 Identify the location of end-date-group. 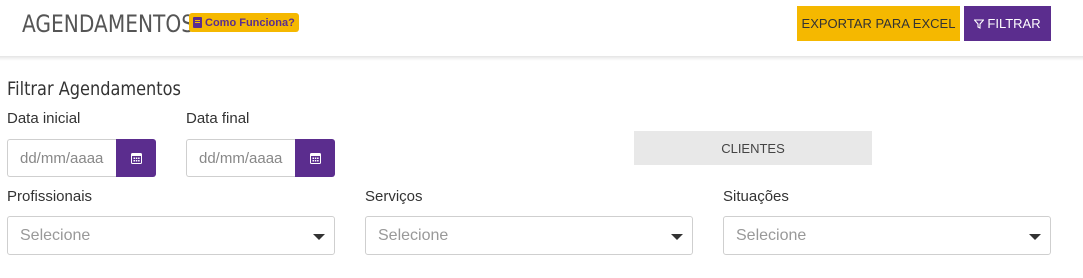
(260, 158).